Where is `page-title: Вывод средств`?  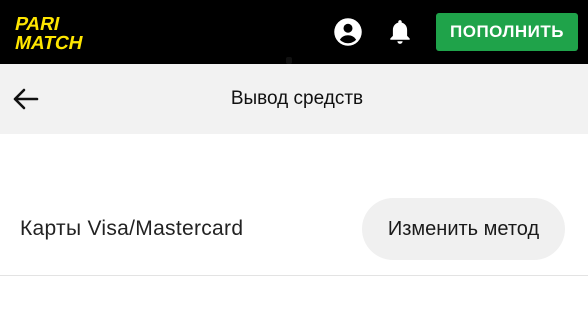
page-title: Вывод средств is located at coordinates (297, 98).